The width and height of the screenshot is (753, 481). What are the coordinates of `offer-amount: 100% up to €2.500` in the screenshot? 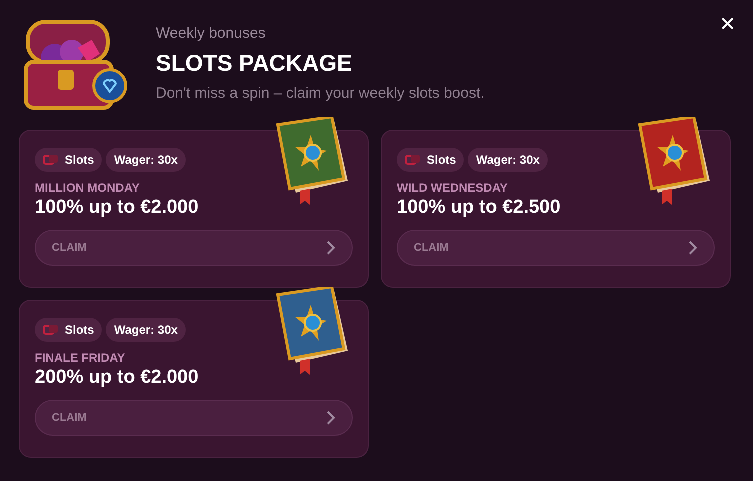 It's located at (479, 208).